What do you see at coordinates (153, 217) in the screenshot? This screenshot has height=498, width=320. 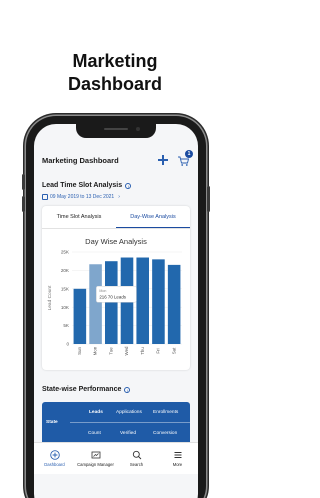 I see `tab-day-wise-analysis: Day-Wise Analysis` at bounding box center [153, 217].